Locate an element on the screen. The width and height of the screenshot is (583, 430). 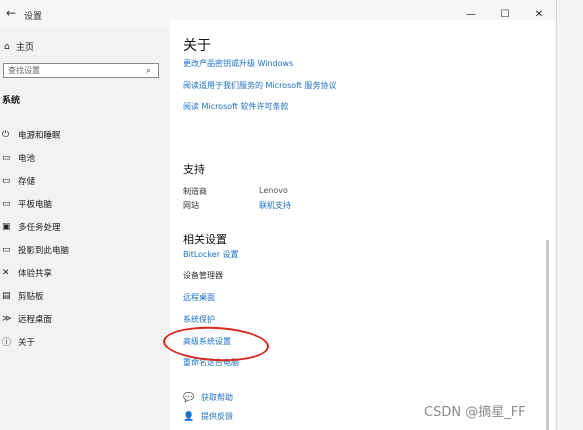
home-icon: ⌂ is located at coordinates (7, 46).